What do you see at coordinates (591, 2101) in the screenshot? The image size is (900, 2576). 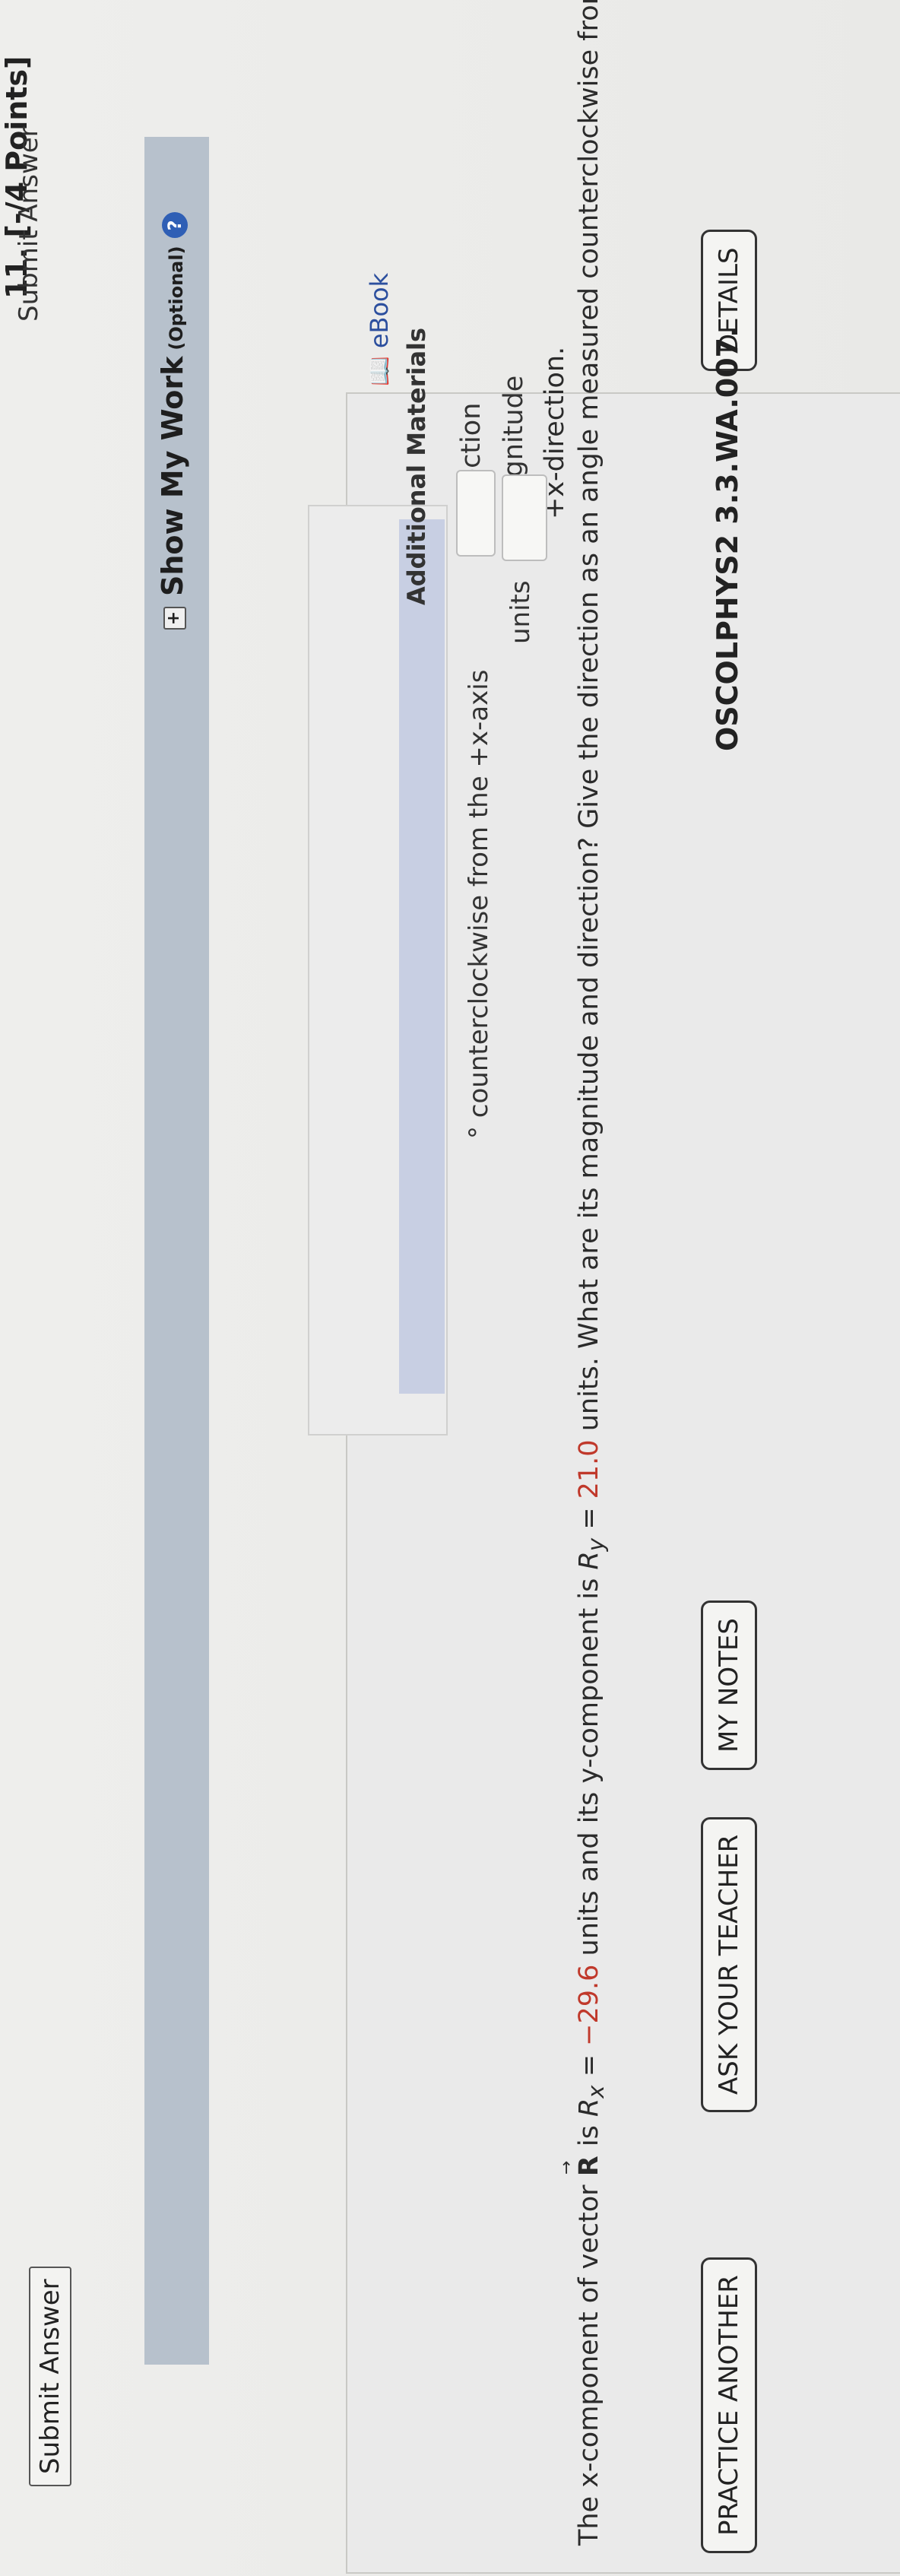 I see `rx-symbol: Rx` at bounding box center [591, 2101].